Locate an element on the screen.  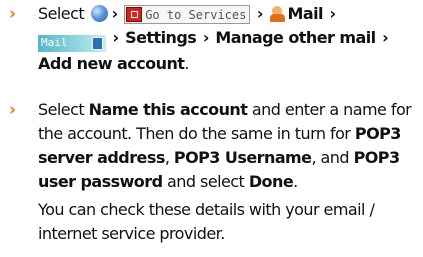
menu-mail: Mail is located at coordinates (305, 13).